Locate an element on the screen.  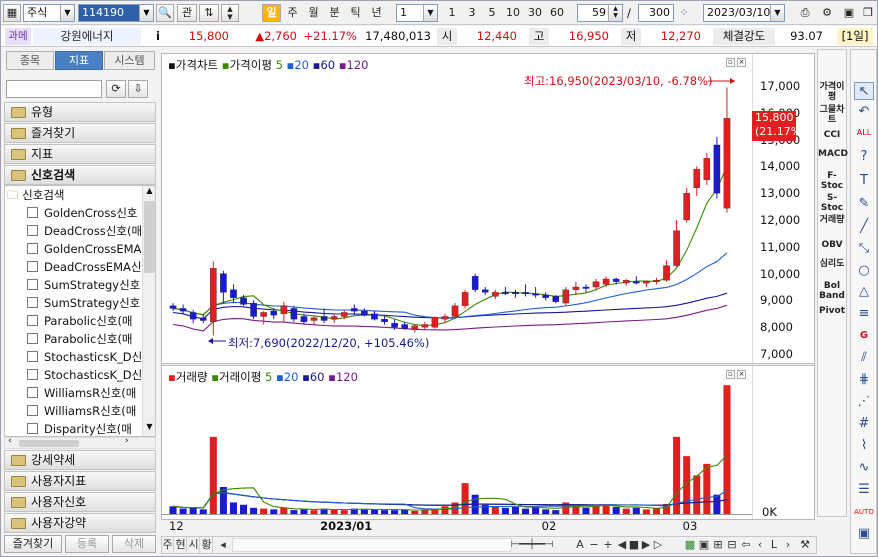
favorites-button: 즐겨찾기 is located at coordinates (33, 544).